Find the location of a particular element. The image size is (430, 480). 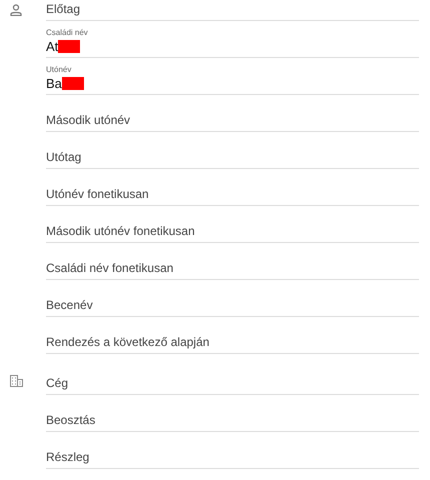

text-field: Becenév is located at coordinates (232, 305).